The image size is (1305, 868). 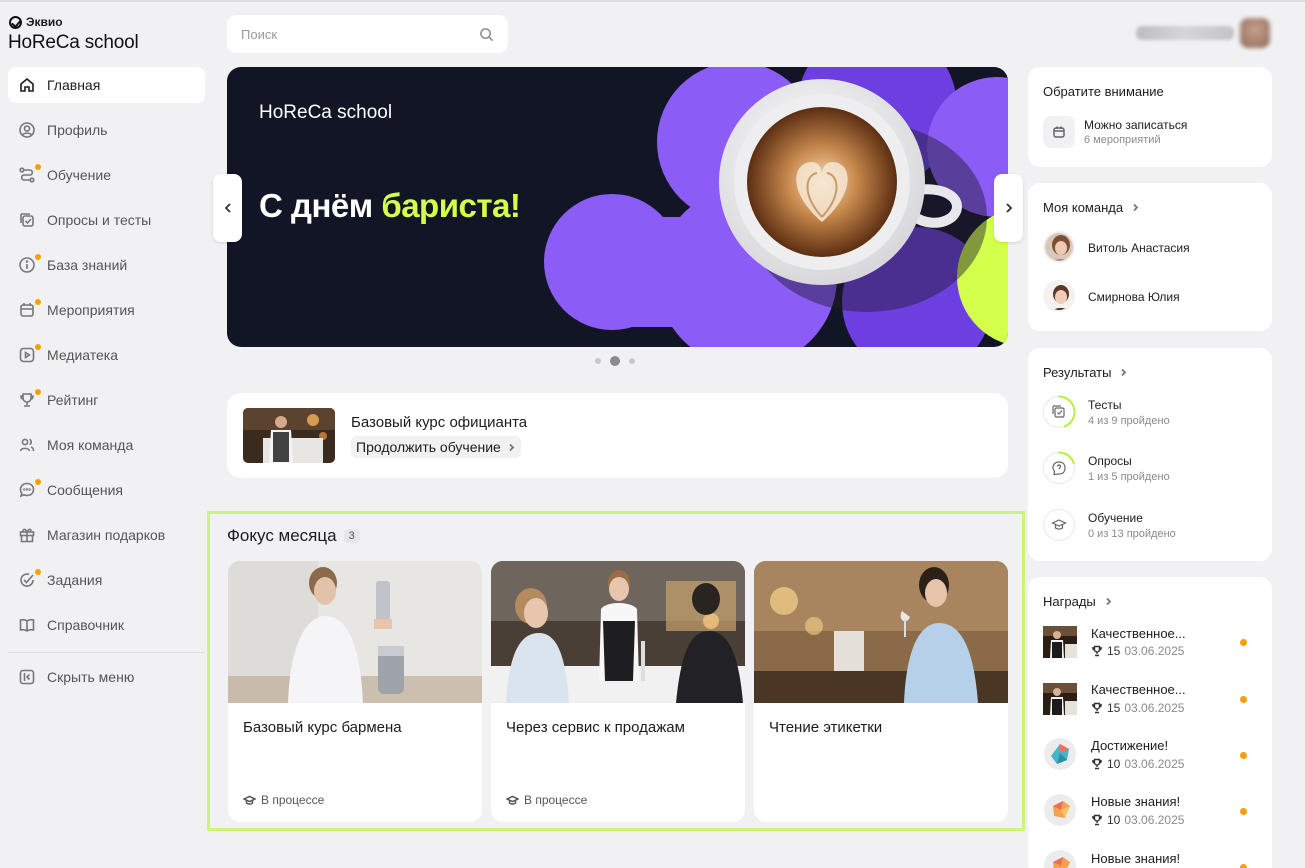 I want to click on play-icon, so click(x=29, y=354).